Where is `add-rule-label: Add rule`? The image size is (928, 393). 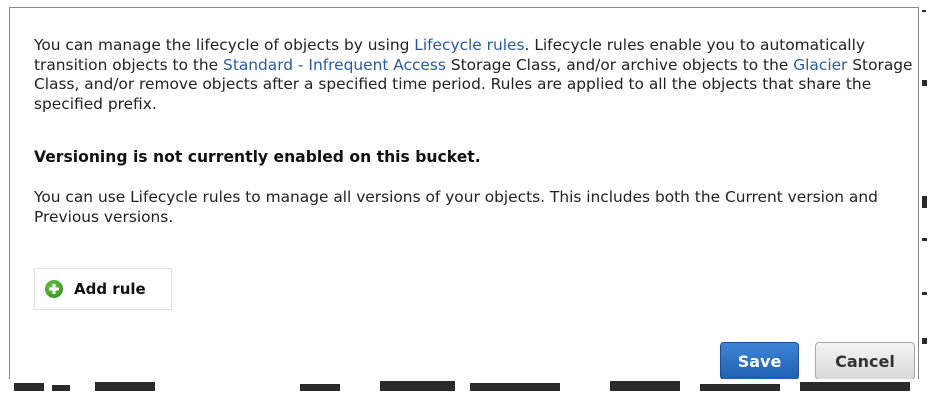
add-rule-label: Add rule is located at coordinates (110, 289).